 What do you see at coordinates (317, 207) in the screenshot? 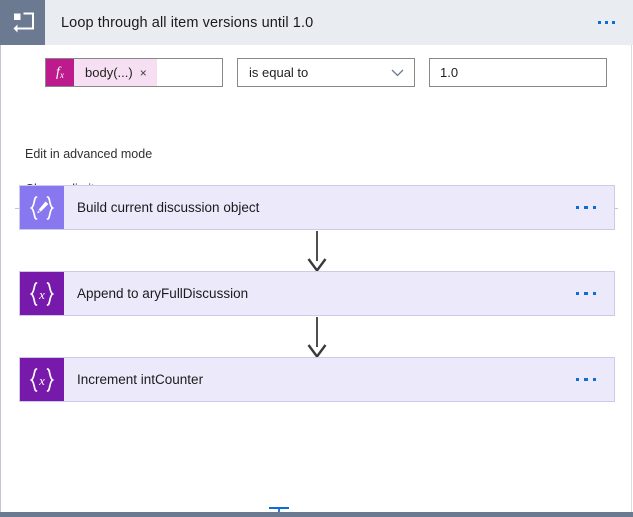
I see `action-card-build-current-discussion-object: Build current discussion object` at bounding box center [317, 207].